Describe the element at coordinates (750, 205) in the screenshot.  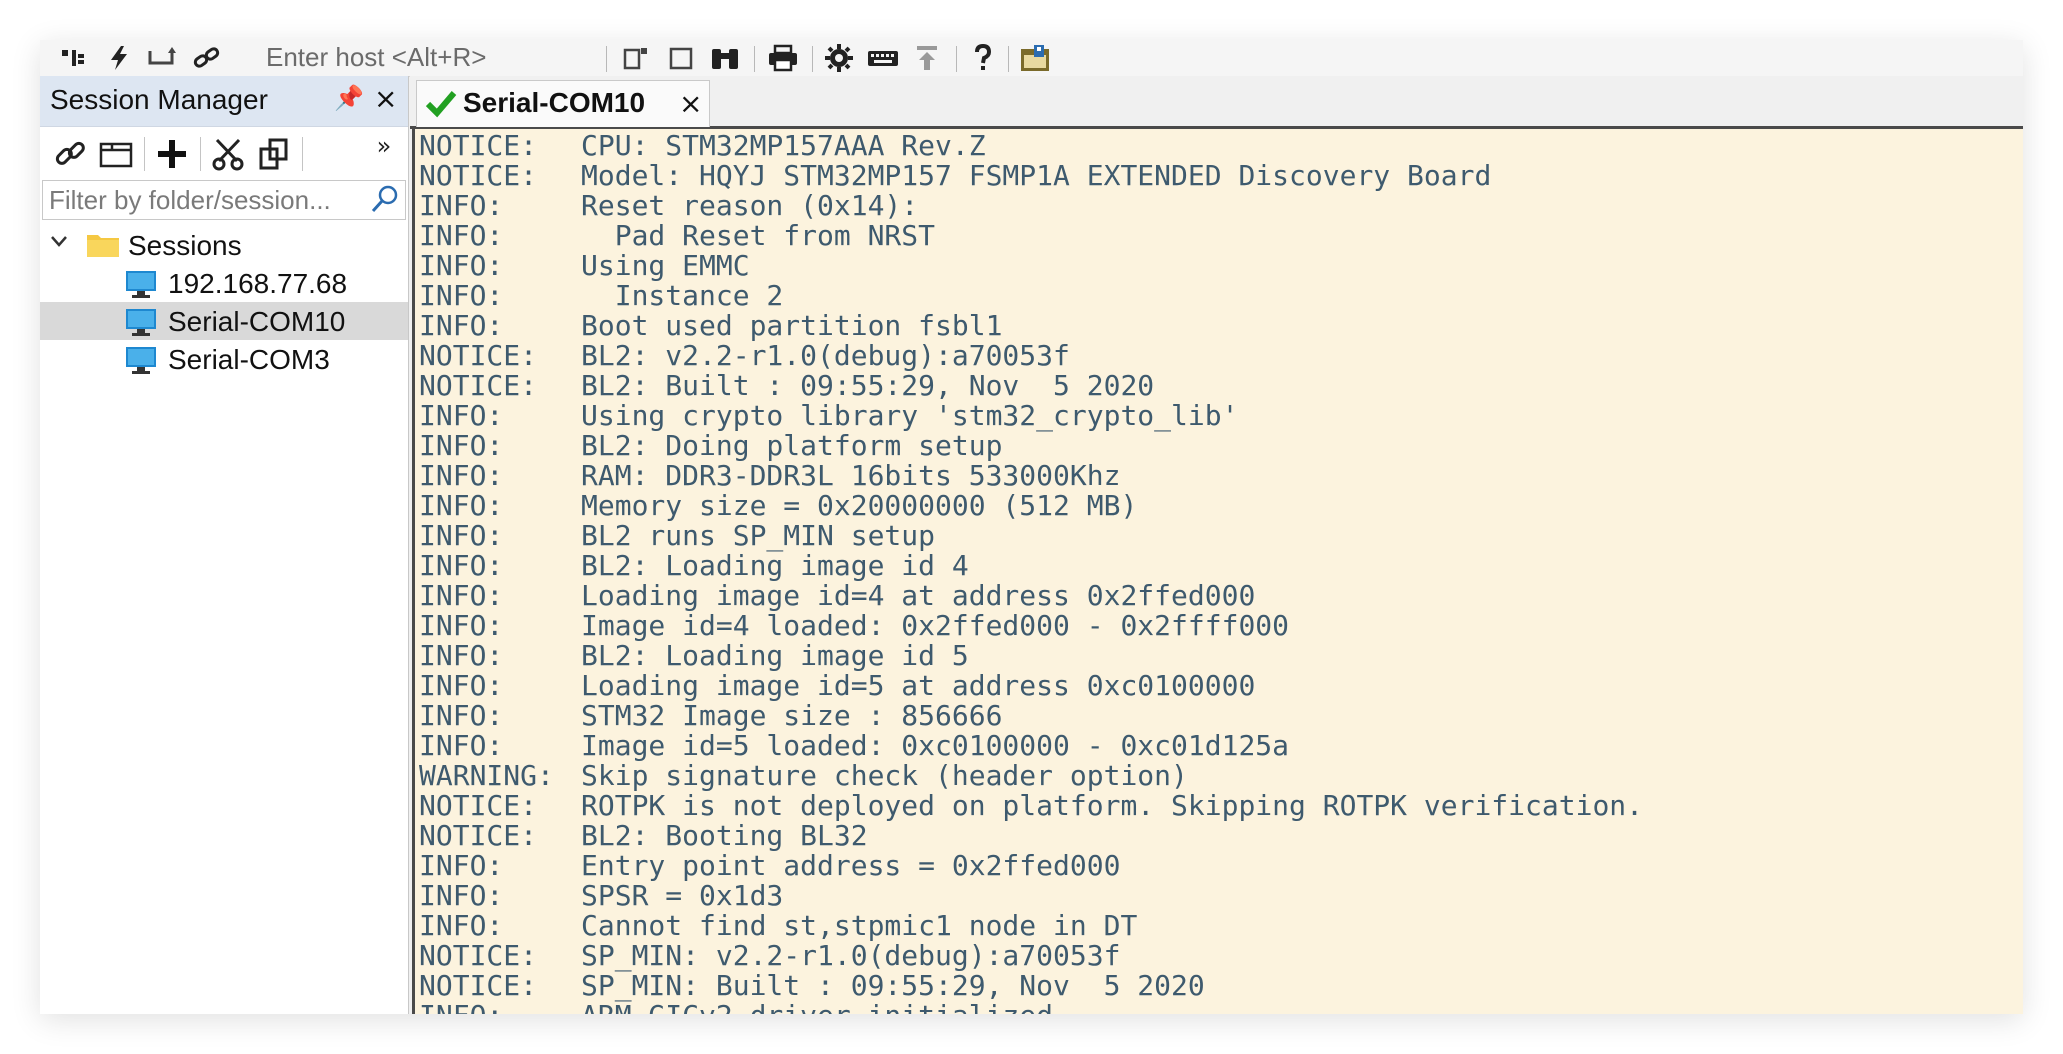
I see `log-message: Reset reason (0x14):` at that location.